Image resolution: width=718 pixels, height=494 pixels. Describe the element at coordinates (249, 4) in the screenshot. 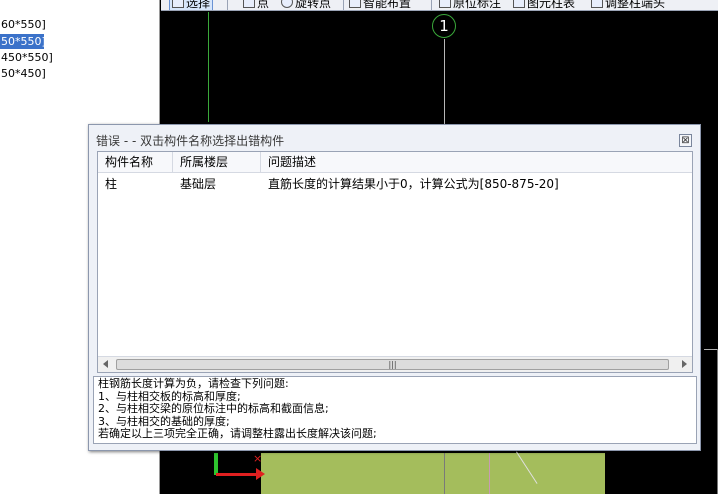

I see `point-icon` at that location.